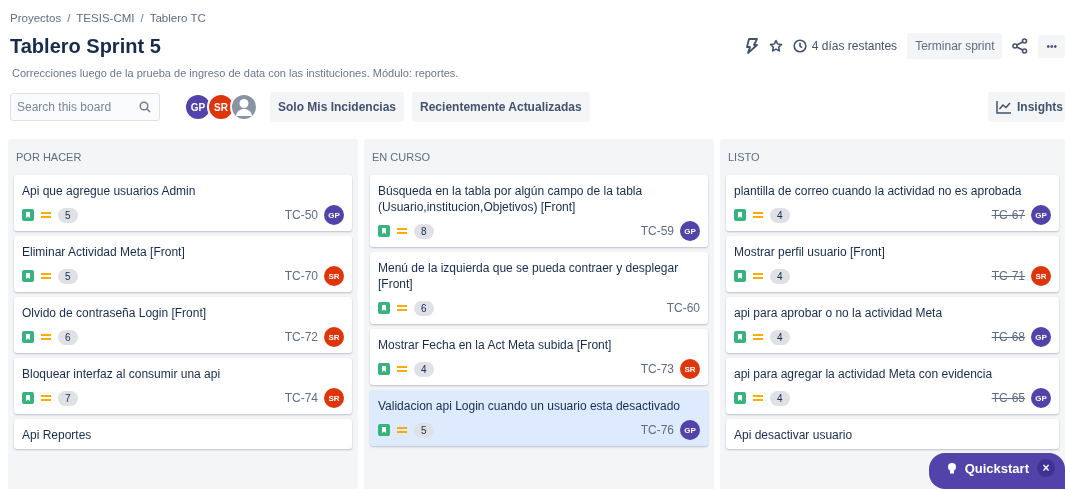 The image size is (1065, 489). What do you see at coordinates (1008, 398) in the screenshot?
I see `issue-key: TC-65` at bounding box center [1008, 398].